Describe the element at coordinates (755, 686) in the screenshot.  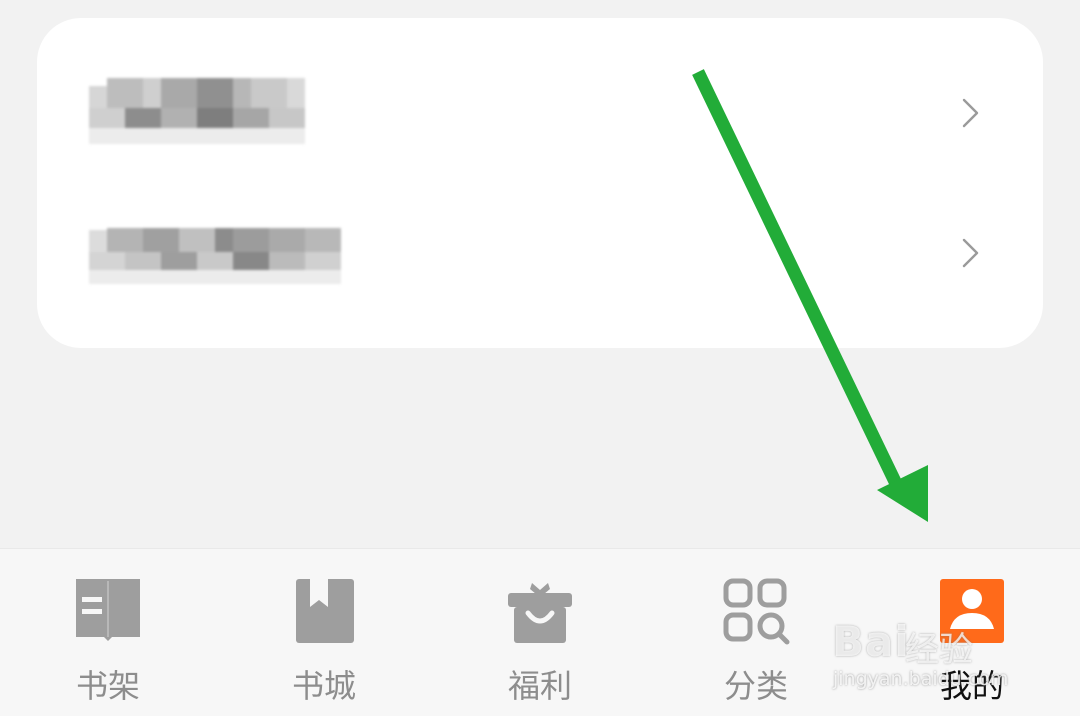
I see `tab-label: 分类` at that location.